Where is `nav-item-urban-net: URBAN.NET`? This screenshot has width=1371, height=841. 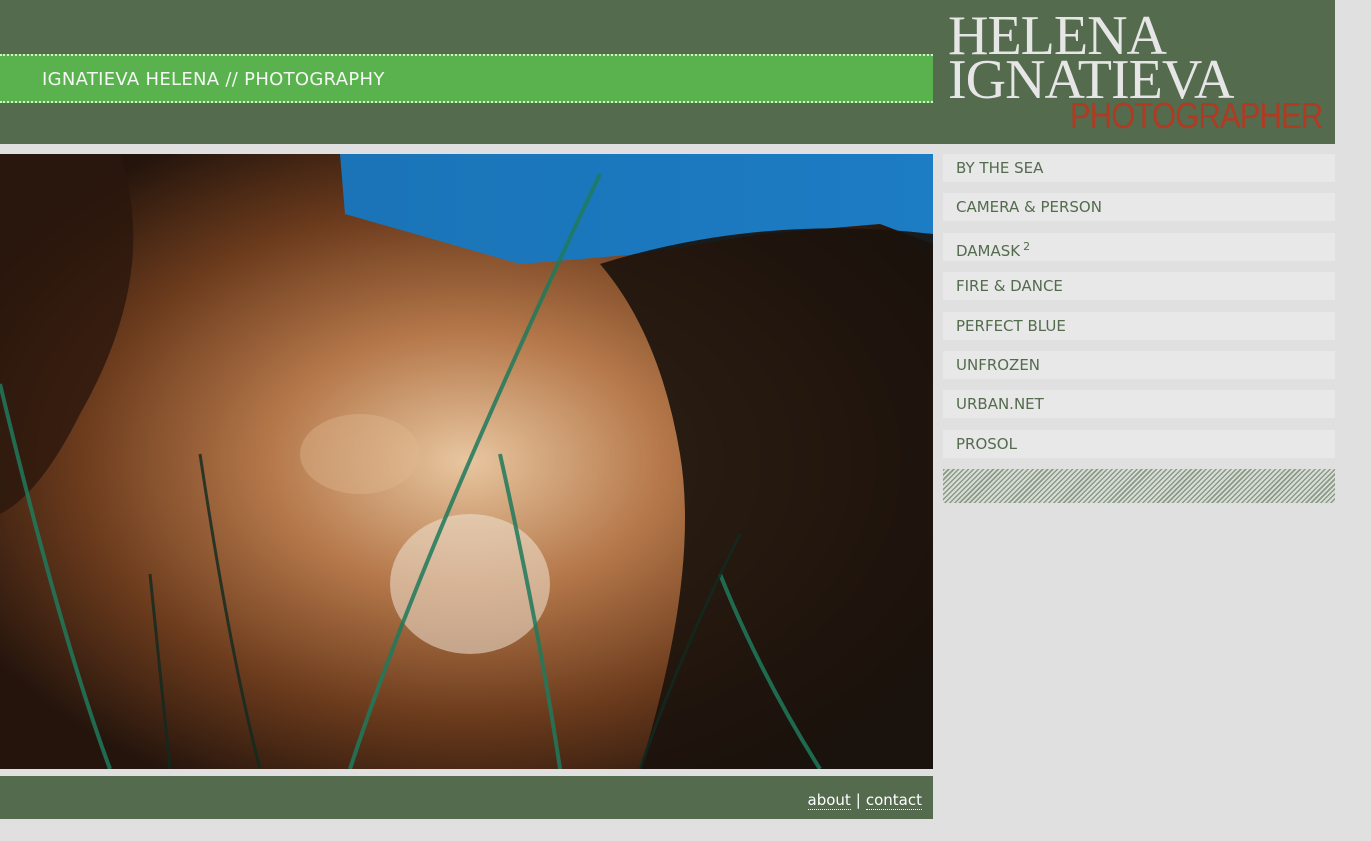 nav-item-urban-net: URBAN.NET is located at coordinates (1139, 404).